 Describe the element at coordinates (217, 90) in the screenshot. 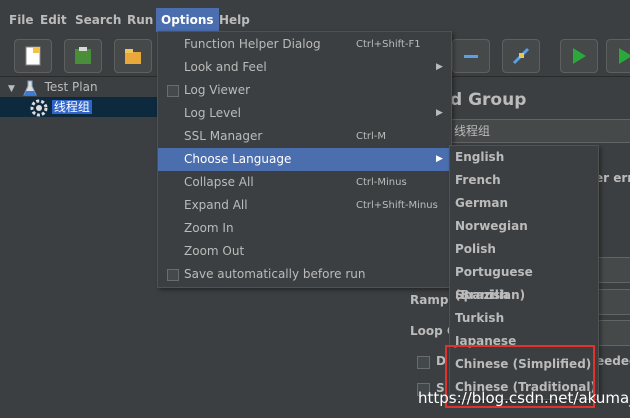

I see `menu-item-label: Log Viewer` at that location.